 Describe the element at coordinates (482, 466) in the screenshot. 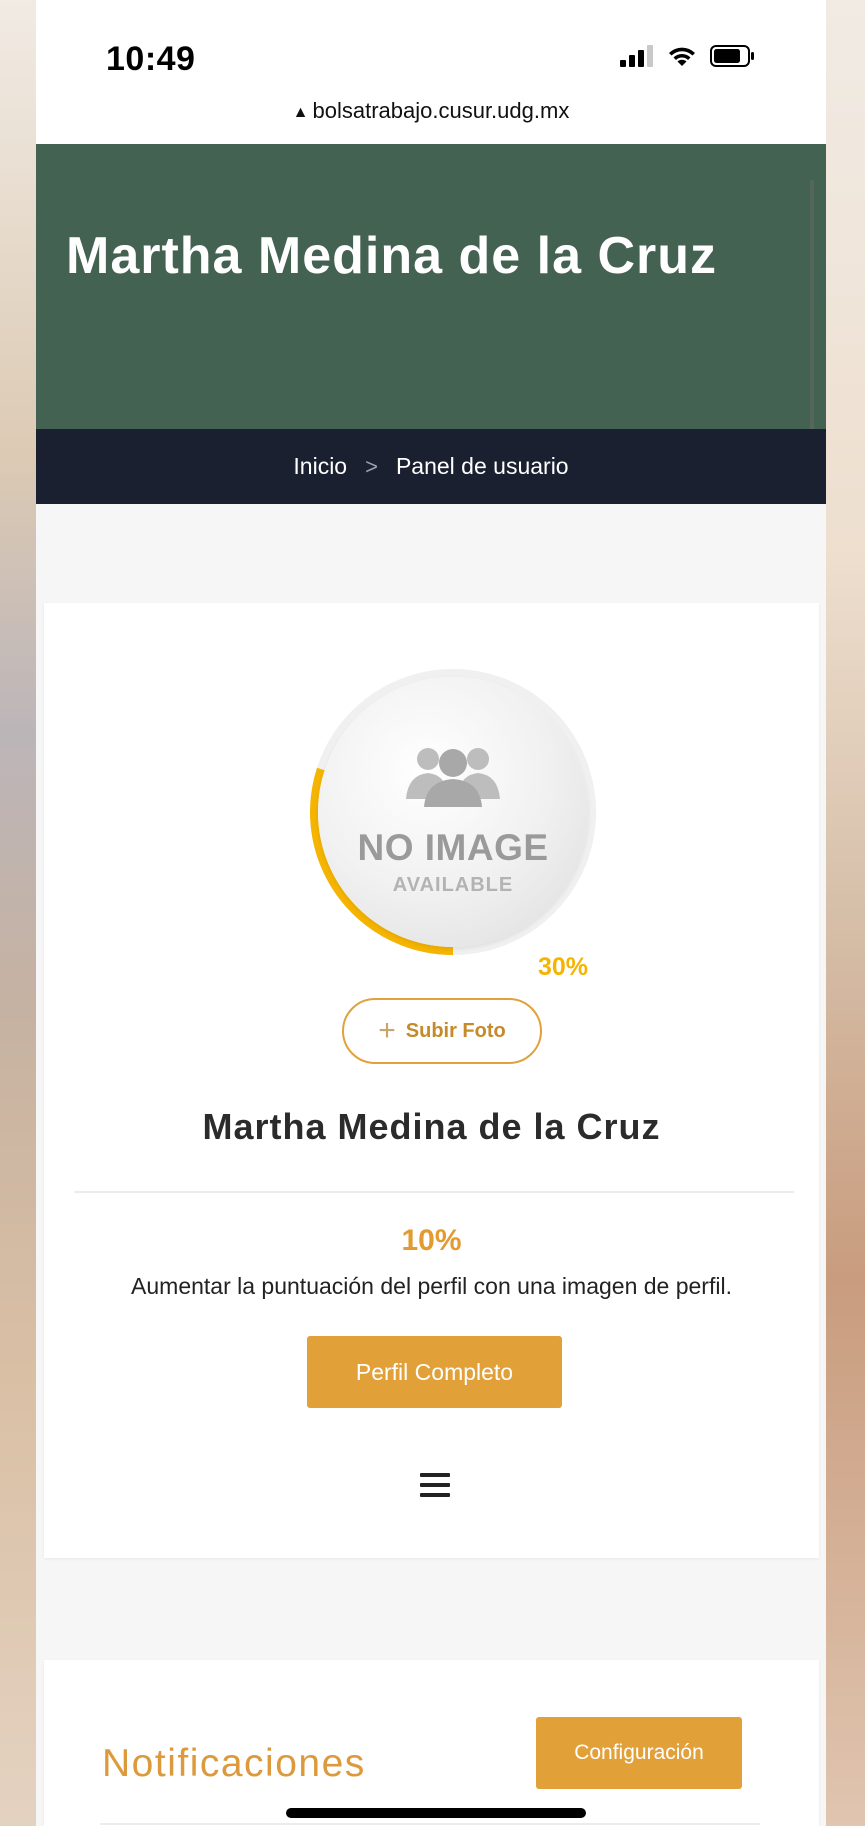

I see `breadcrumb-current: Panel de usuario` at that location.